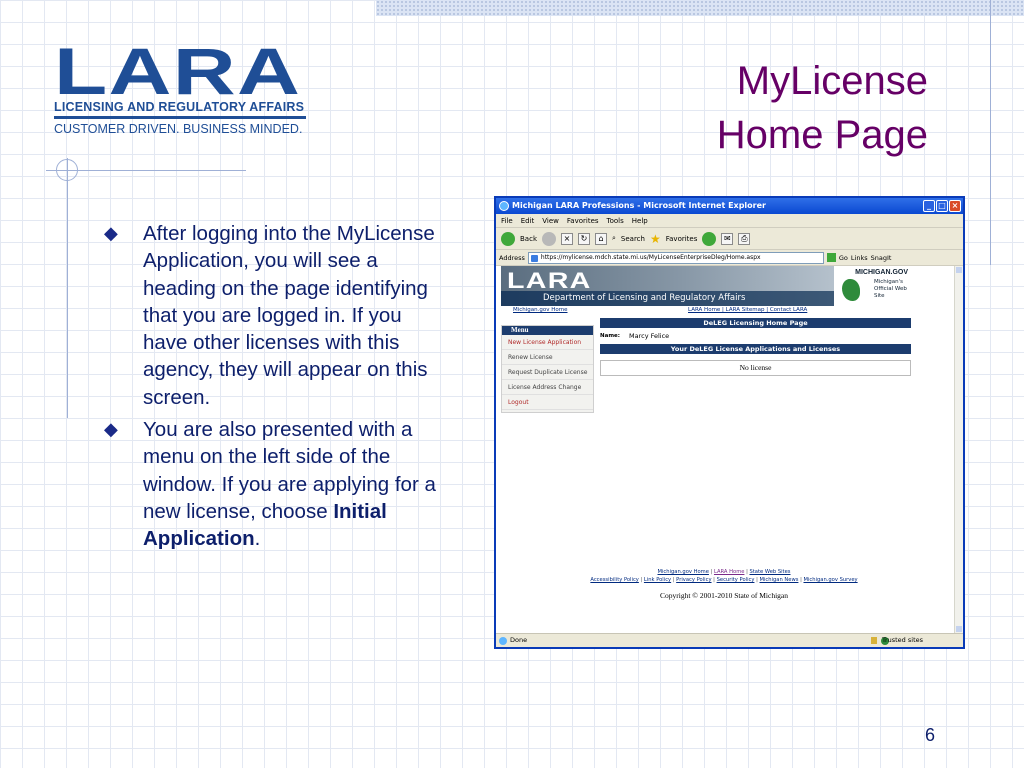  What do you see at coordinates (508, 238) in the screenshot?
I see `back-arrow-icon` at bounding box center [508, 238].